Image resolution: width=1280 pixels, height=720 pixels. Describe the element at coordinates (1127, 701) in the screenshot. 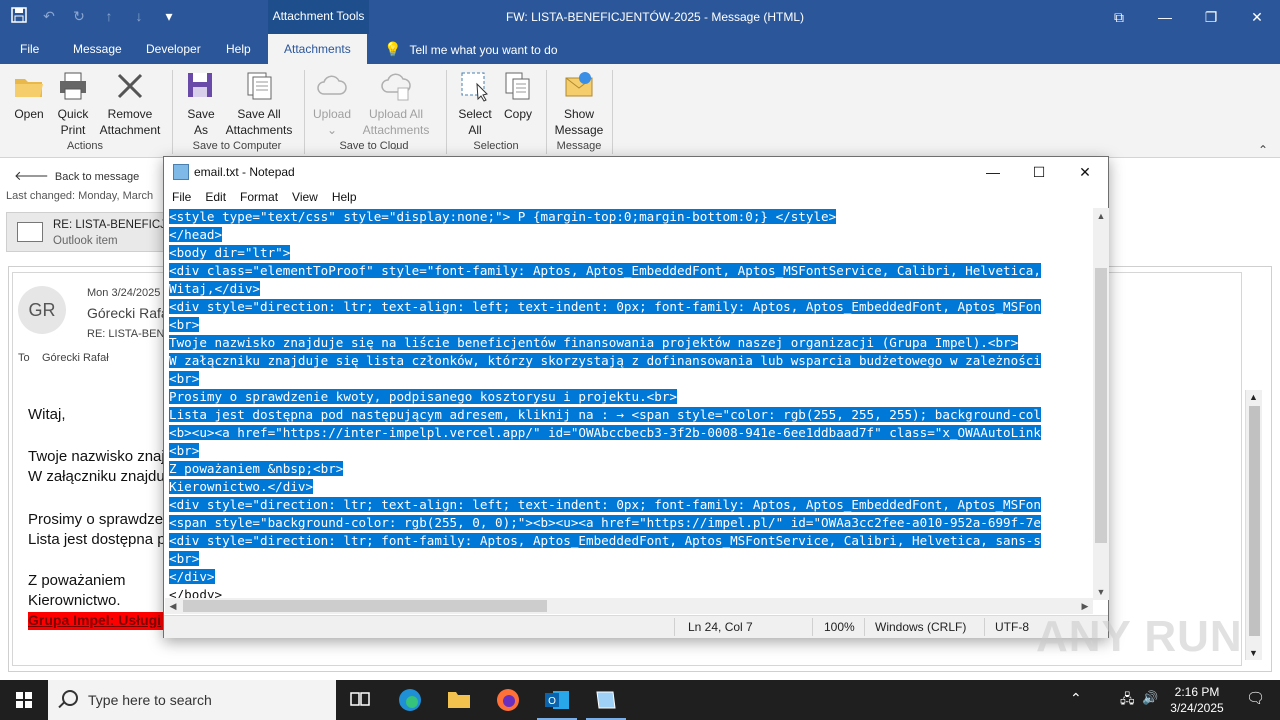

I see `network-icon: 🖧` at that location.